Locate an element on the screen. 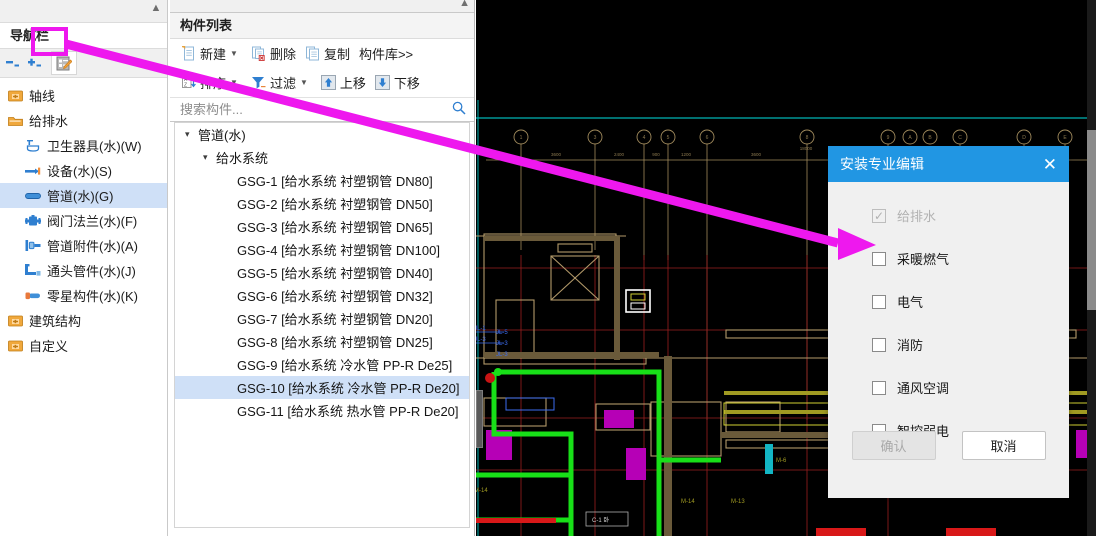 The width and height of the screenshot is (1096, 536). sidebar-item-valve-flange: 阀门法兰(水)(F) is located at coordinates (83, 220).